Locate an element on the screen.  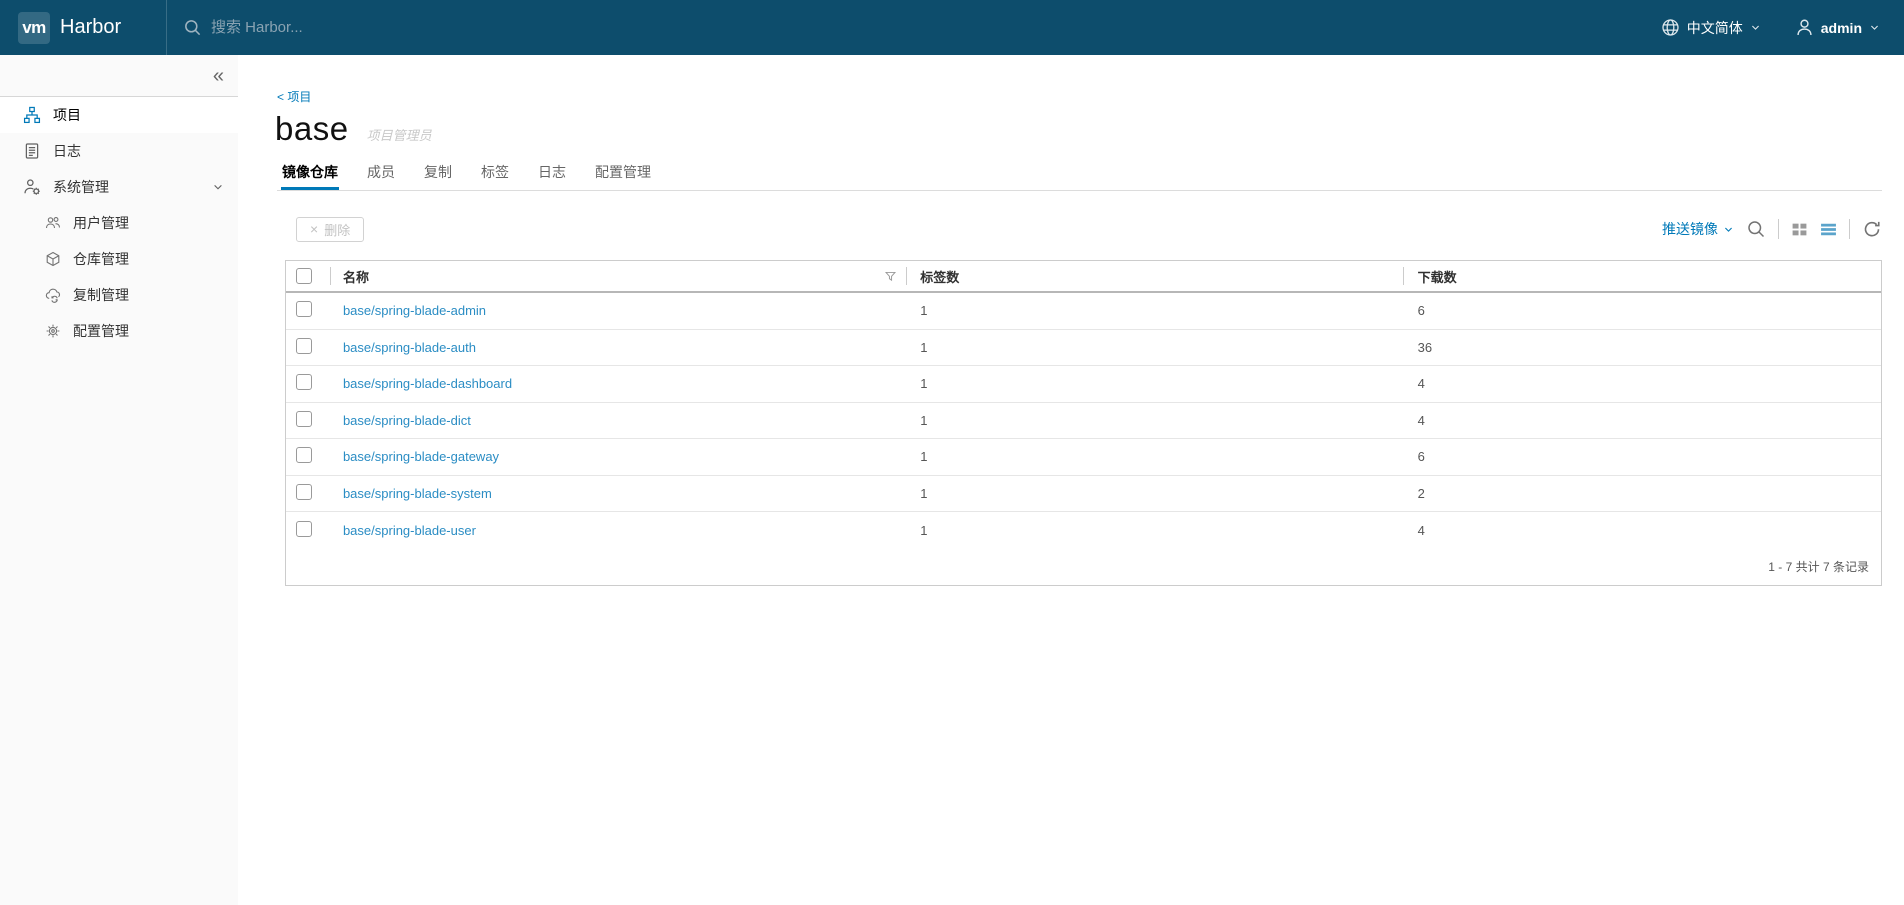
user-menu: admin is located at coordinates (1837, 27).